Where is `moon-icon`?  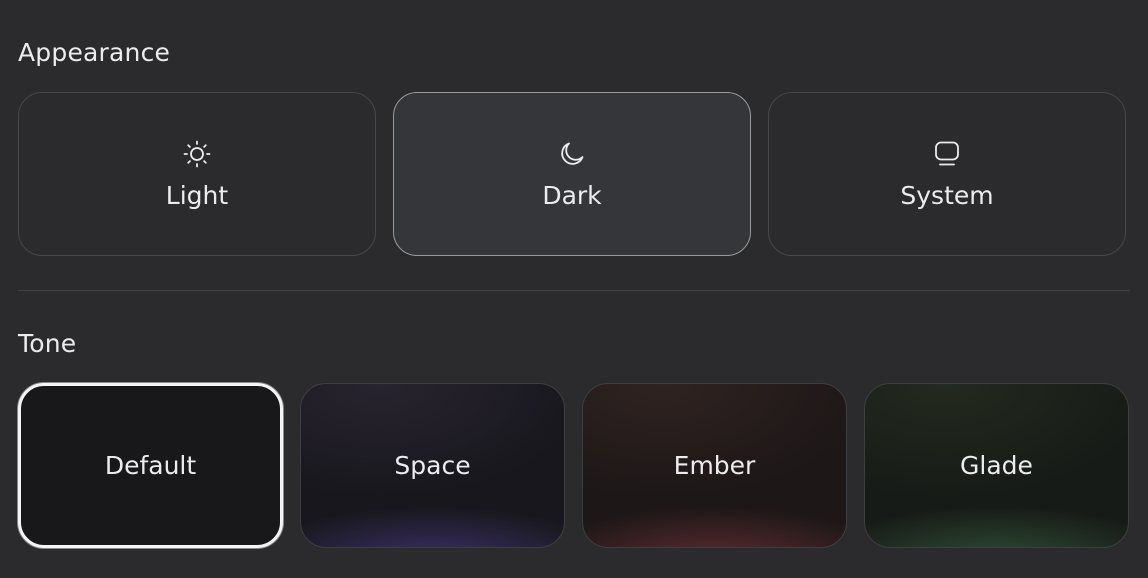 moon-icon is located at coordinates (572, 154).